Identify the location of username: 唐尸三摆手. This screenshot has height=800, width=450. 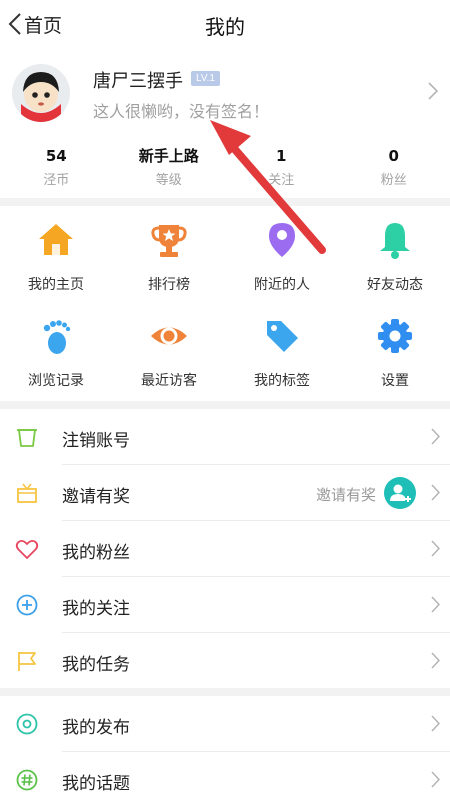
(138, 81).